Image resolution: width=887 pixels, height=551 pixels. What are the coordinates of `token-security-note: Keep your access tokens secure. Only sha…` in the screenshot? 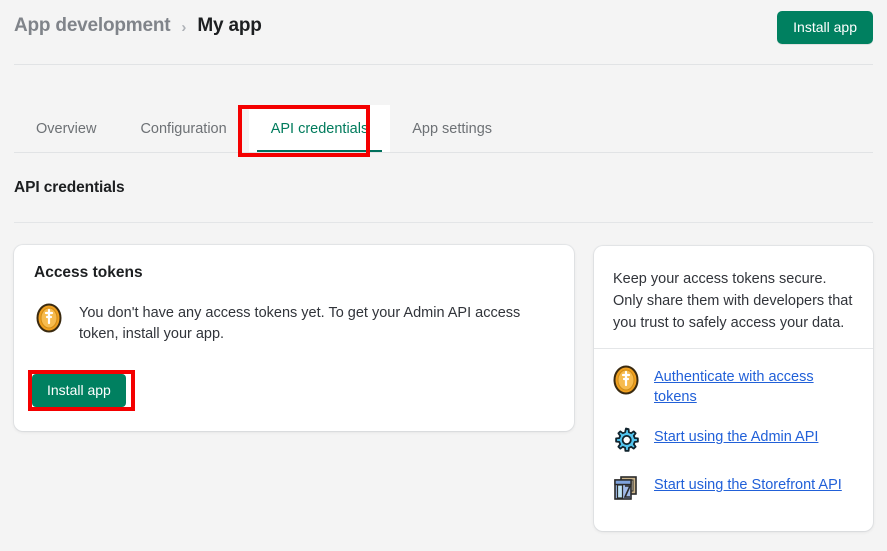 It's located at (733, 301).